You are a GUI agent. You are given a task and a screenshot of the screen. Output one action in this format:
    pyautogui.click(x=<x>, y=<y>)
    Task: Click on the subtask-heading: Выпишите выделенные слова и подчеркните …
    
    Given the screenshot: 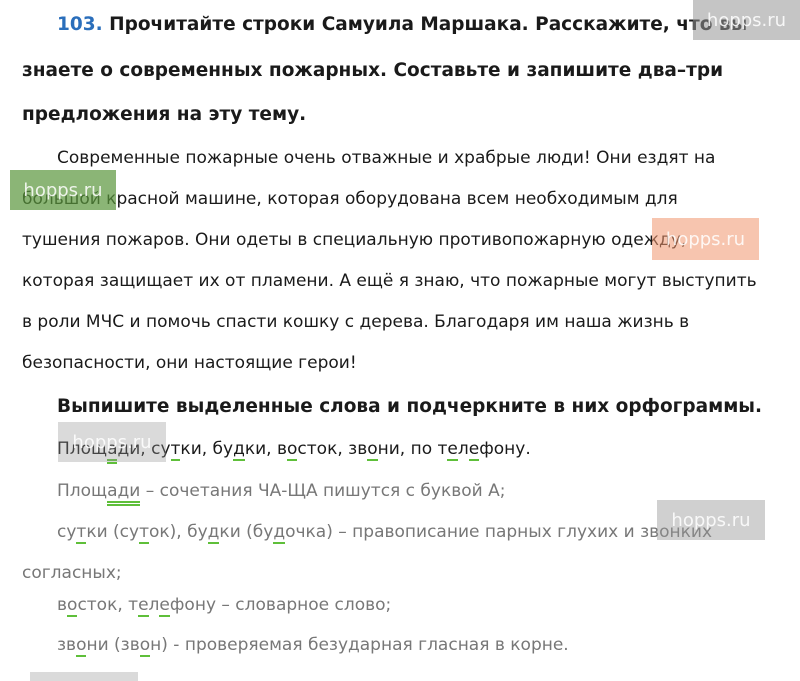 What is the action you would take?
    pyautogui.click(x=410, y=406)
    